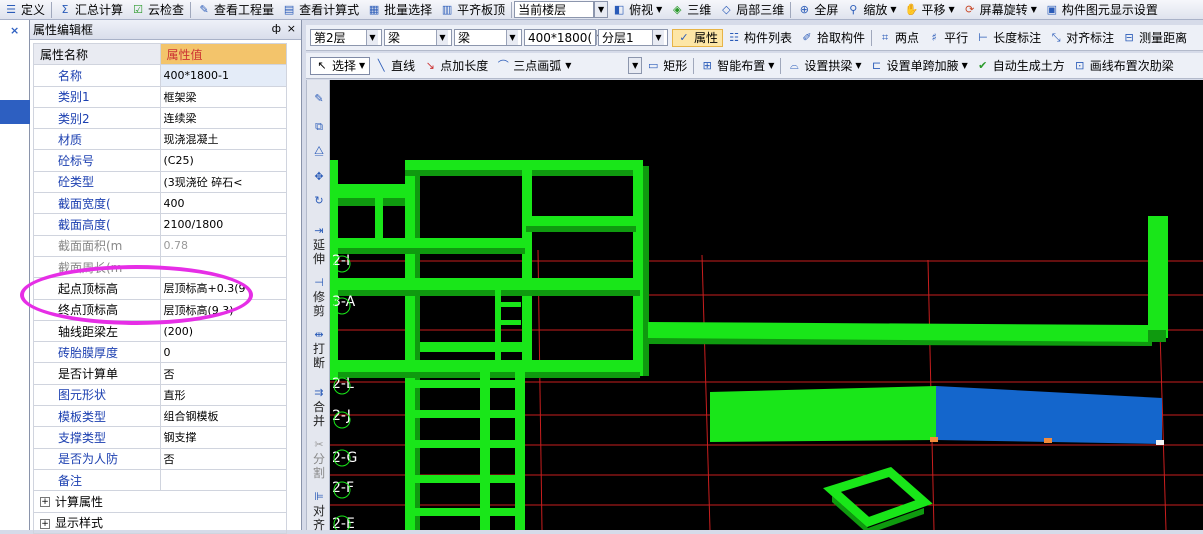 The height and width of the screenshot is (534, 1203). I want to click on rotate-tool: ↻, so click(319, 201).